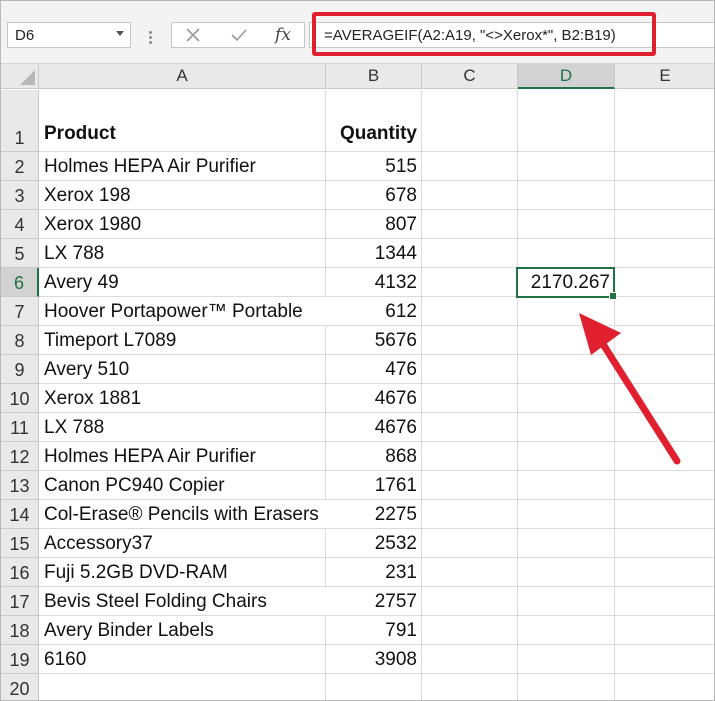  What do you see at coordinates (566, 427) in the screenshot?
I see `cell-d11` at bounding box center [566, 427].